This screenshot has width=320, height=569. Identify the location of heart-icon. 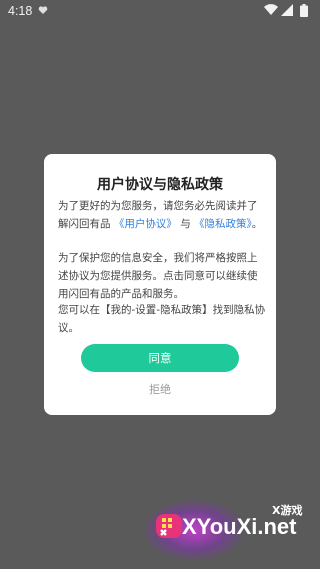
(43, 10).